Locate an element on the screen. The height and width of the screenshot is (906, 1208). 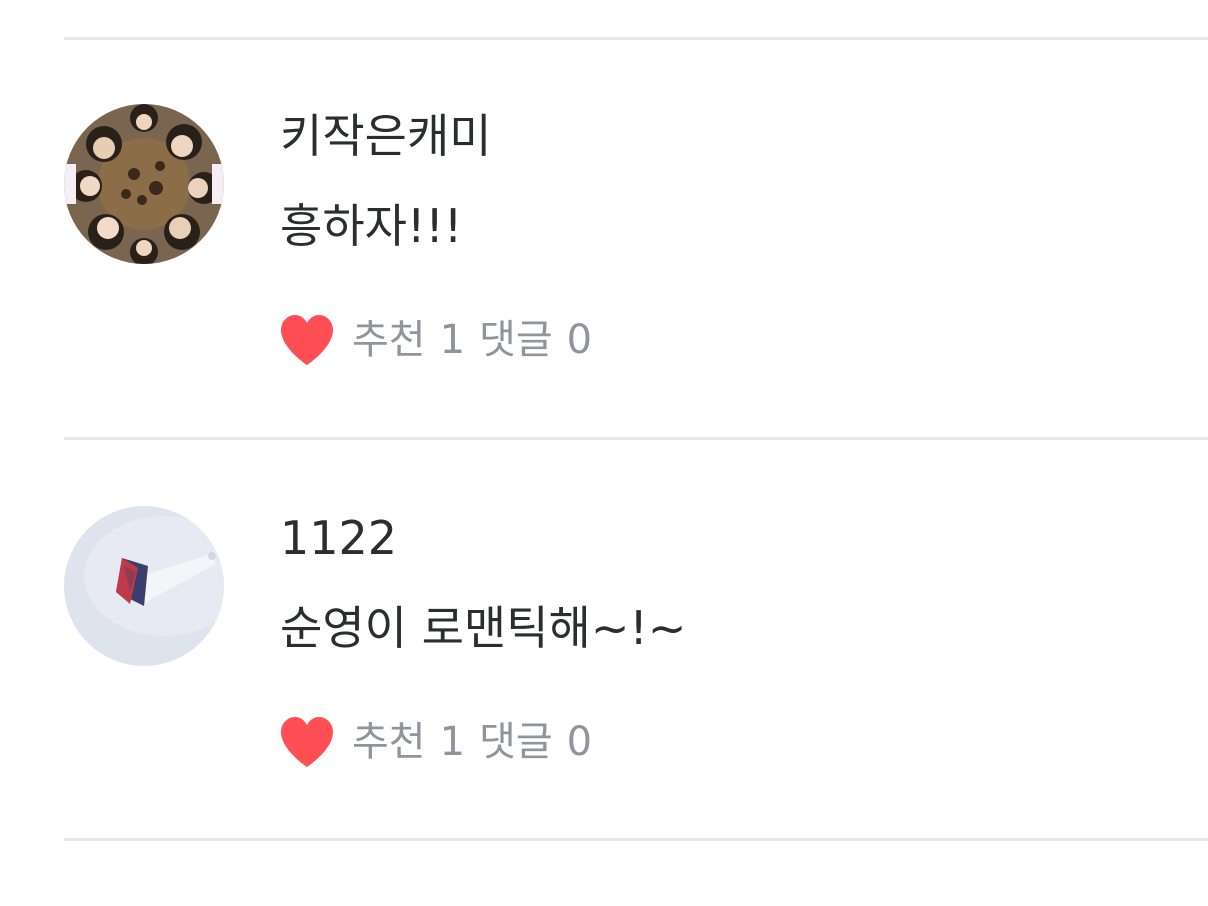
group-photo-avatar-icon is located at coordinates (144, 184).